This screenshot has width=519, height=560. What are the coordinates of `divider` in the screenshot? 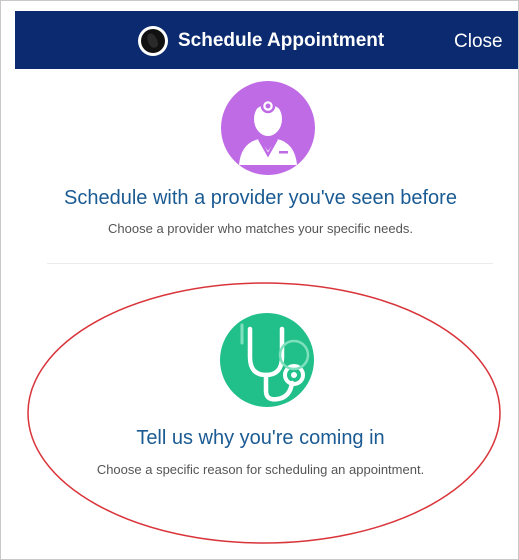 It's located at (270, 263).